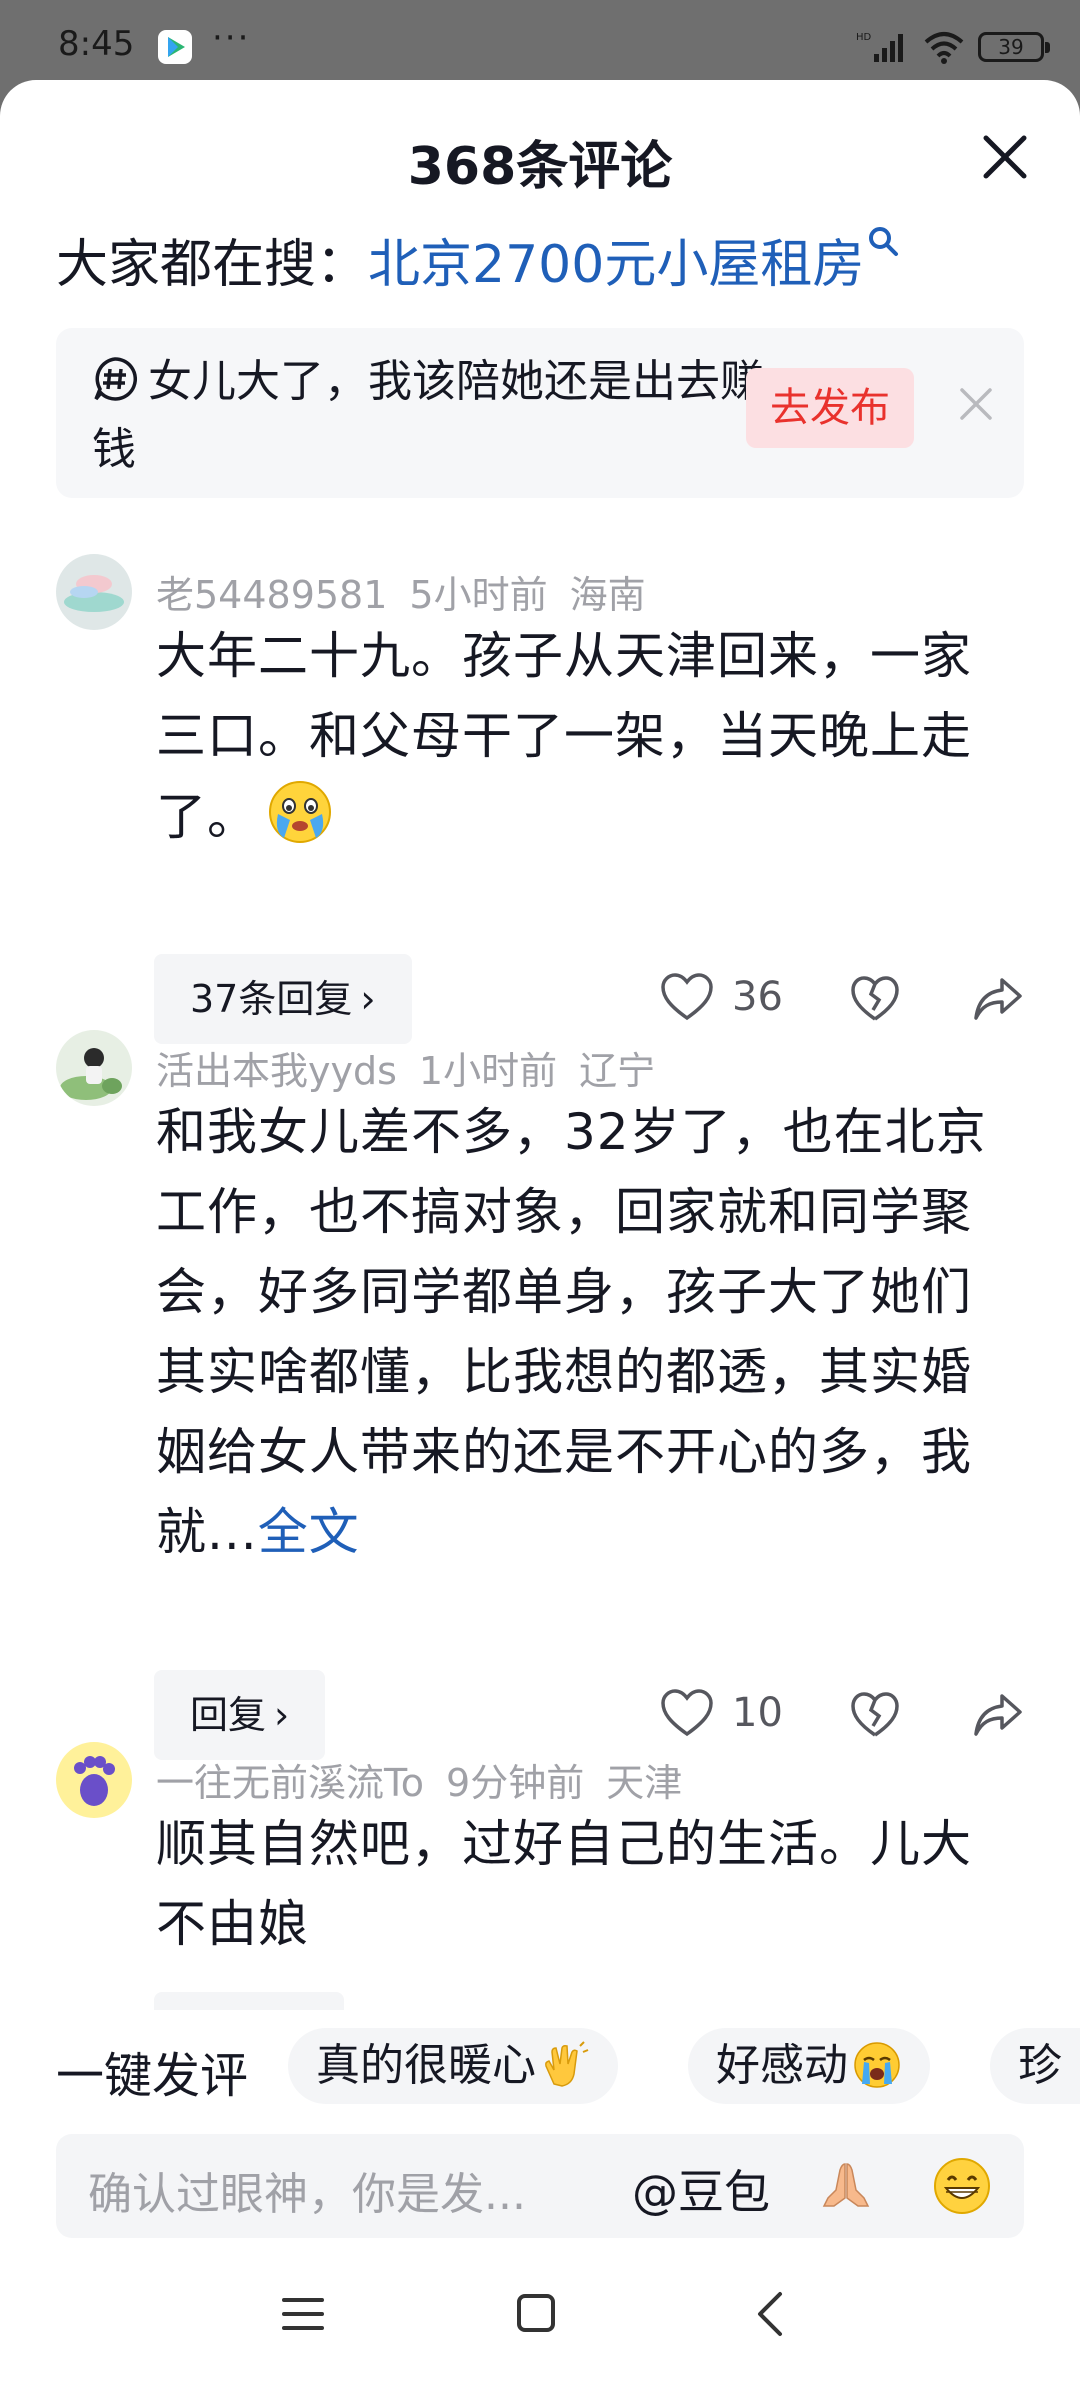 The image size is (1080, 2400). What do you see at coordinates (769, 2314) in the screenshot?
I see `back-chevron-icon` at bounding box center [769, 2314].